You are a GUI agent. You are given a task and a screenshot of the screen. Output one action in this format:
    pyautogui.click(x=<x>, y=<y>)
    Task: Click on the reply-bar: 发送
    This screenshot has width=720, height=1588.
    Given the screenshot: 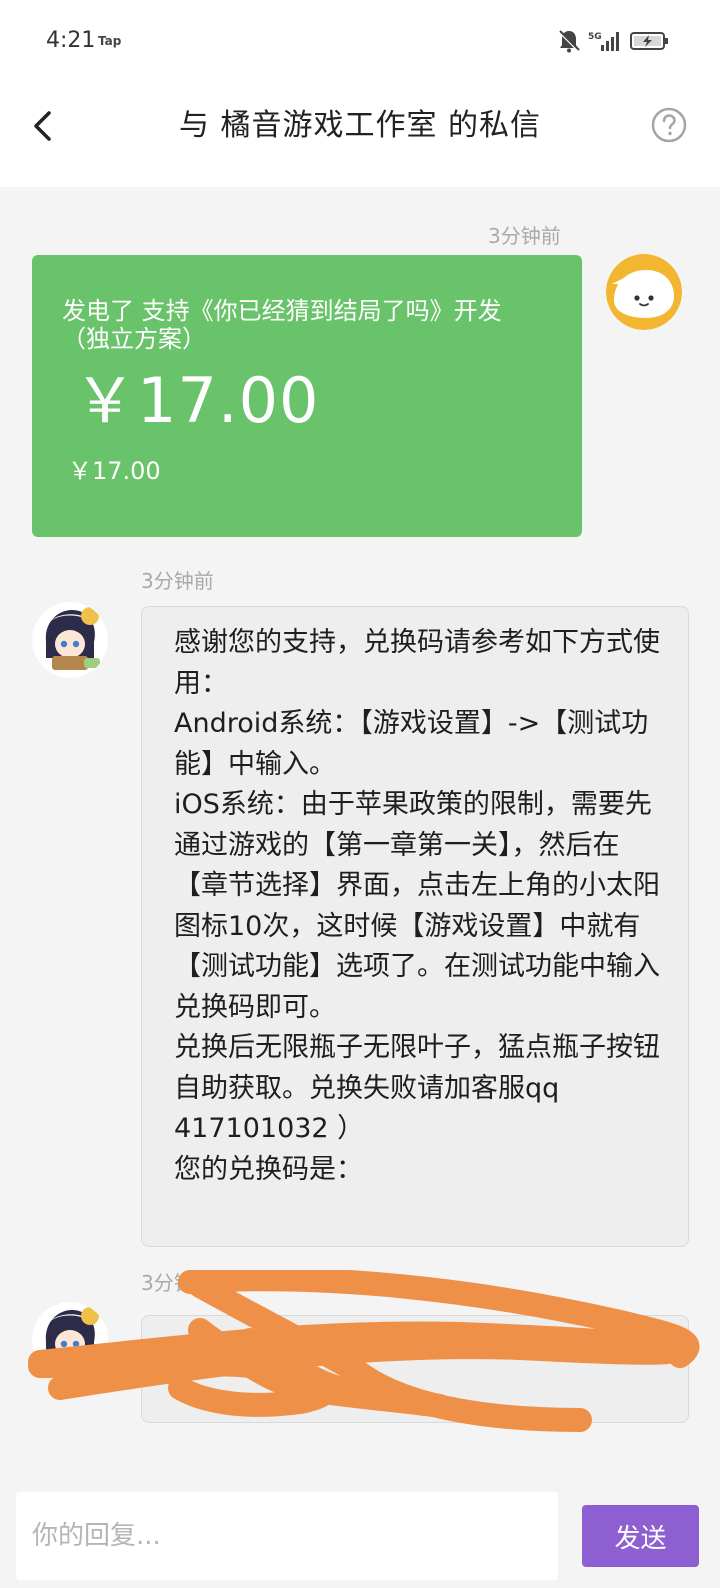 What is the action you would take?
    pyautogui.click(x=360, y=1530)
    